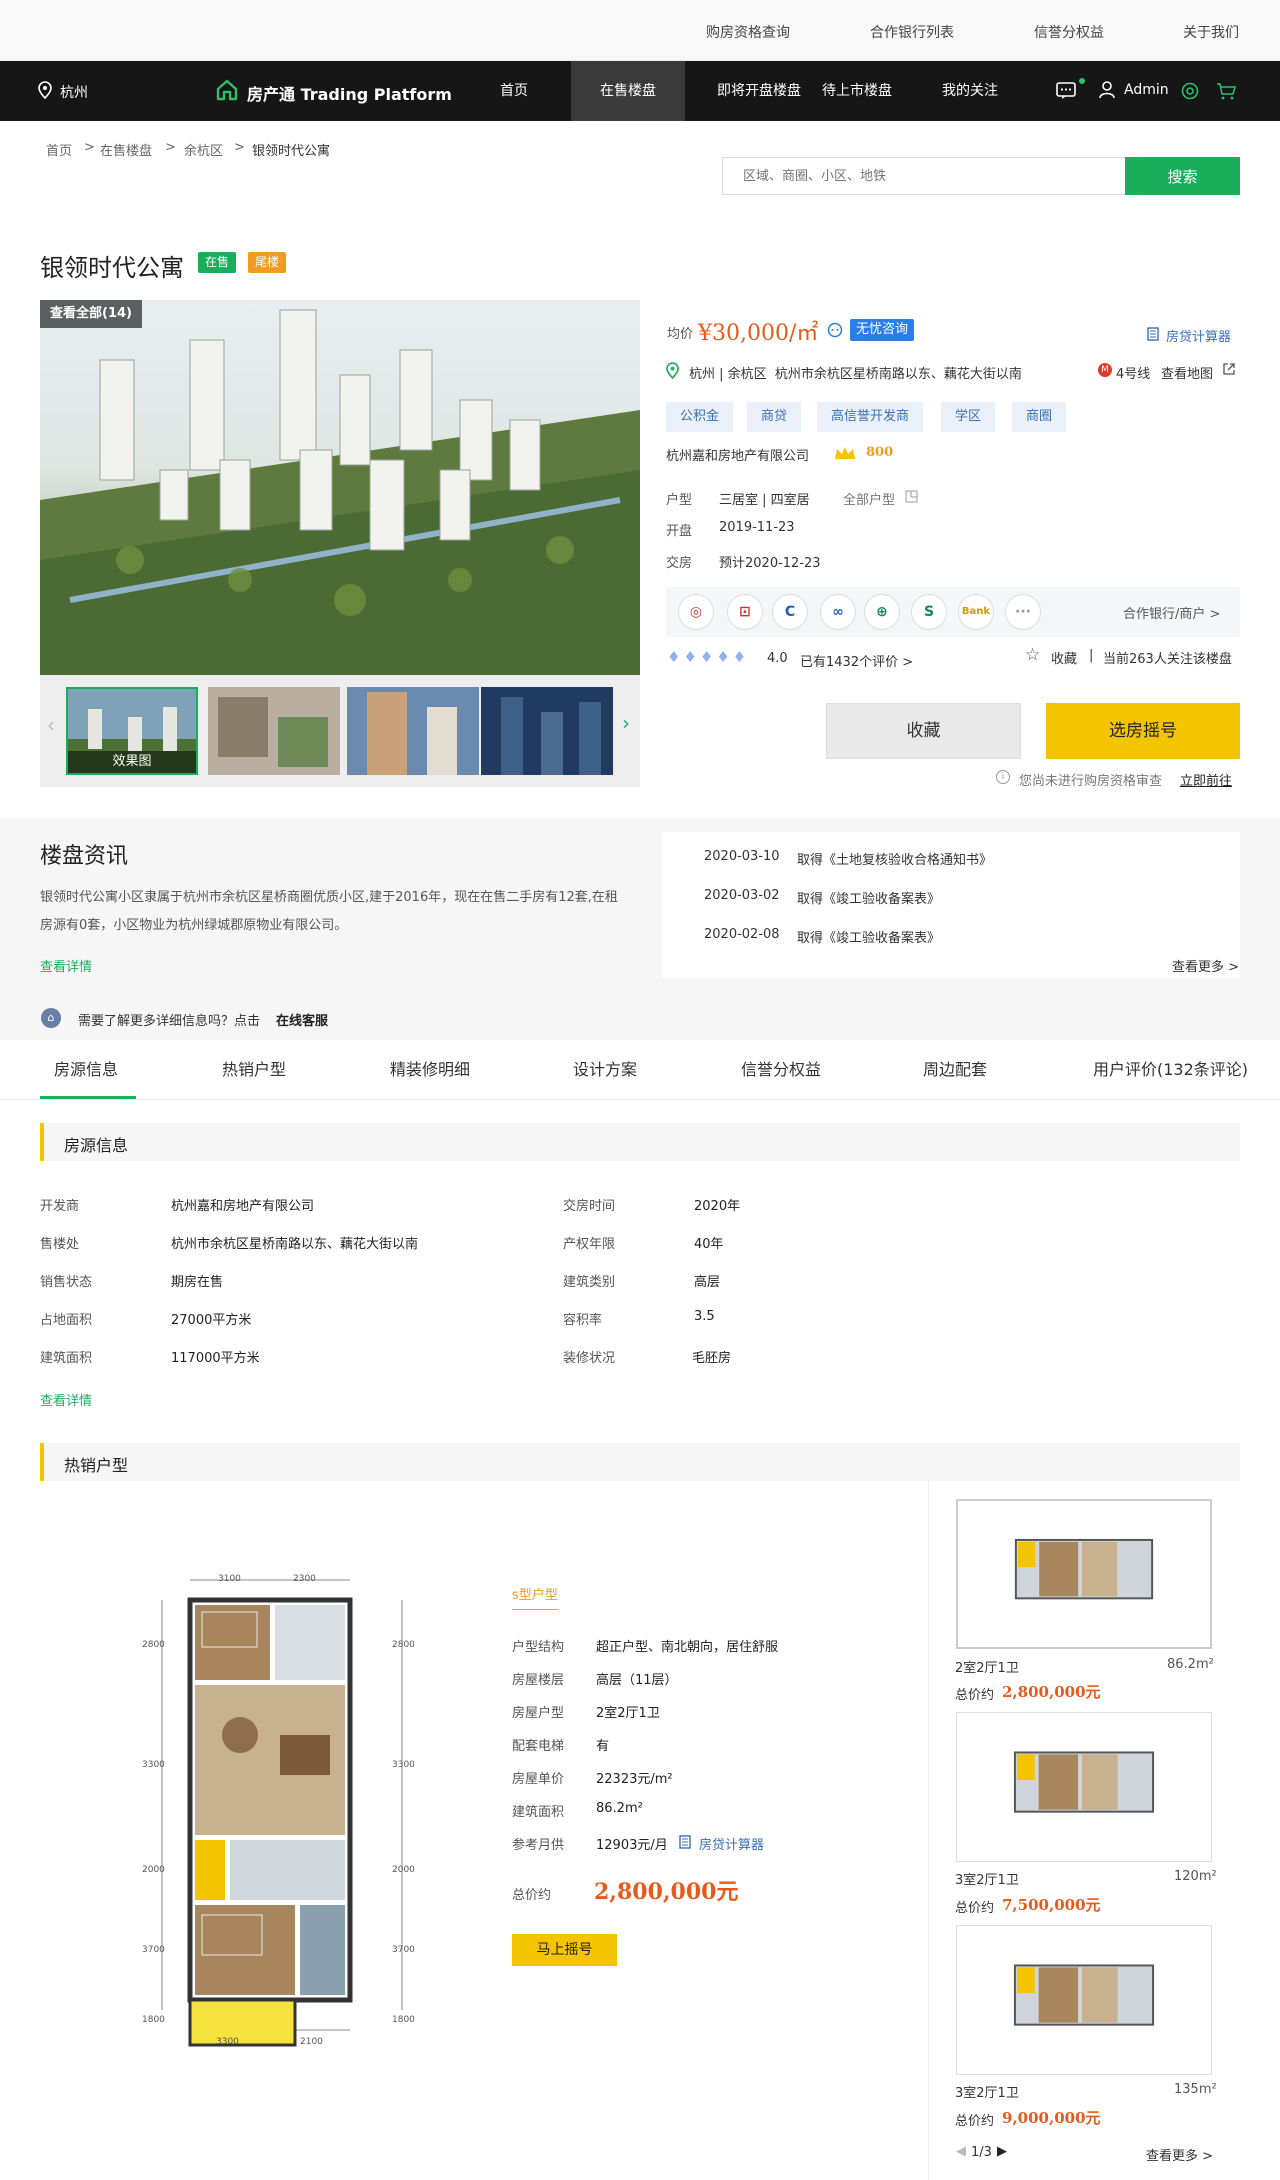  I want to click on mortgage-calculator-link: 房贷计算器, so click(1198, 335).